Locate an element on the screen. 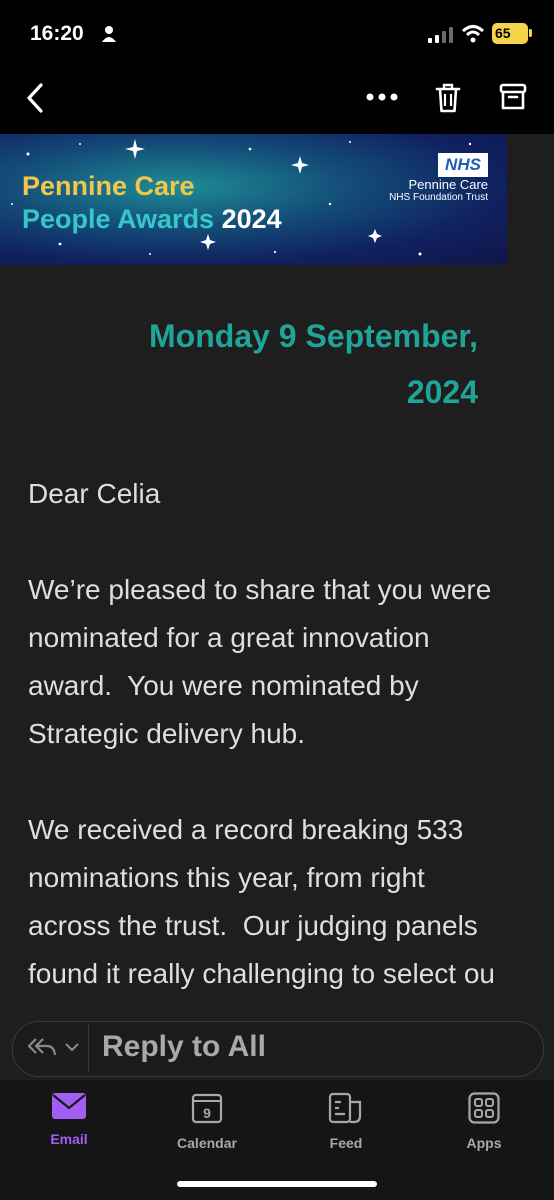 The height and width of the screenshot is (1200, 554). reply-bar is located at coordinates (278, 1049).